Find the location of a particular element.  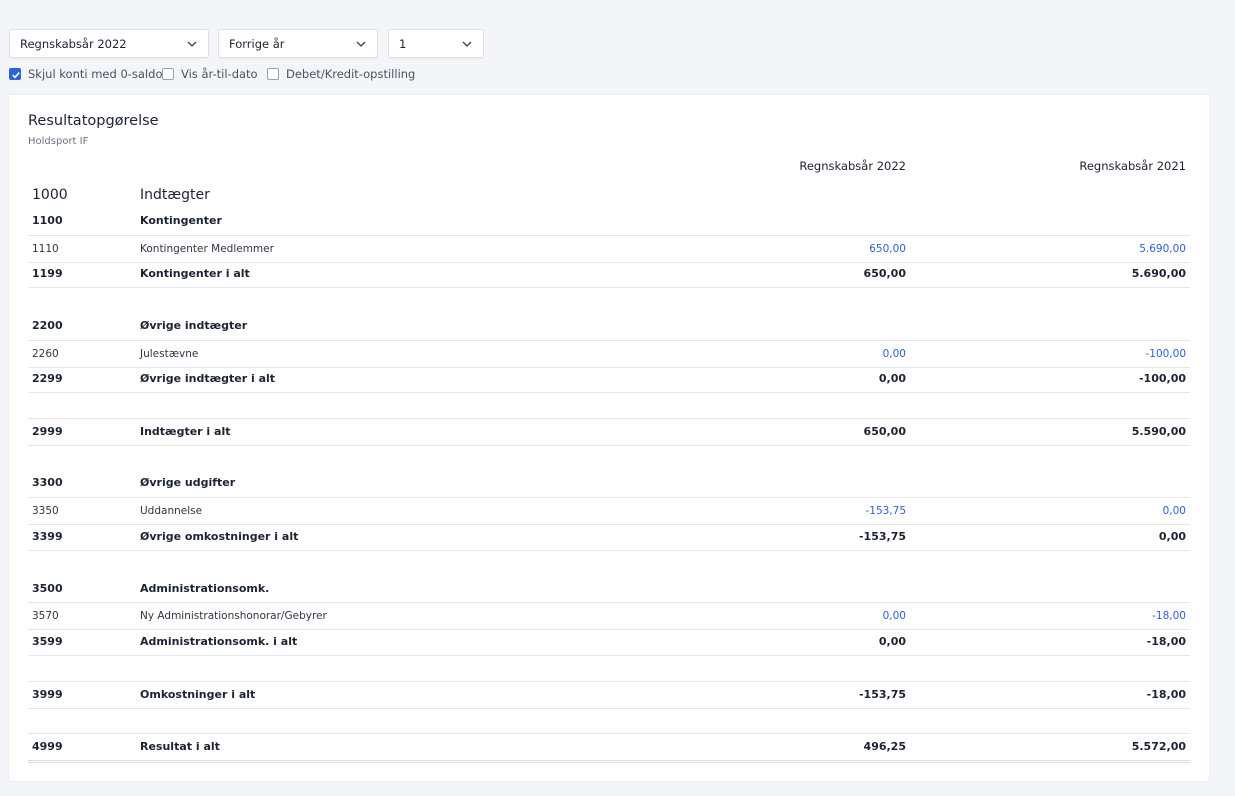

value-previous-year: 5.572,00 is located at coordinates (1158, 746).